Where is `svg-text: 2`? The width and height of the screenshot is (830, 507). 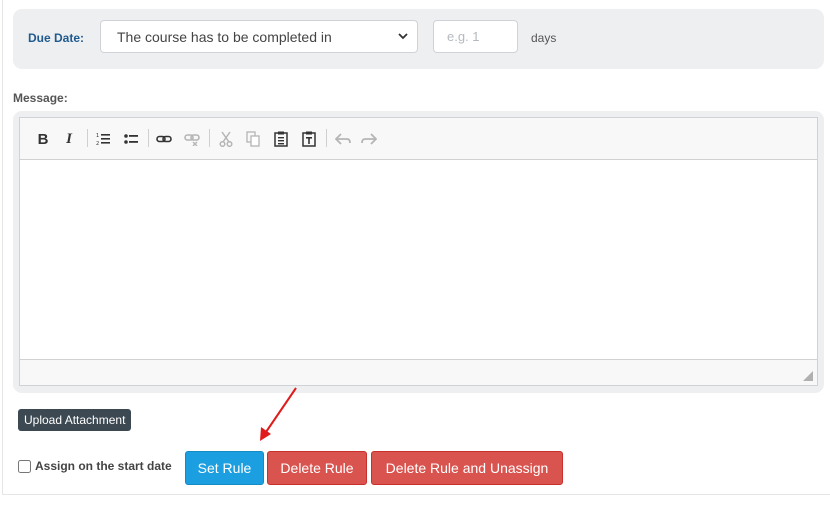
svg-text: 2 is located at coordinates (97, 143).